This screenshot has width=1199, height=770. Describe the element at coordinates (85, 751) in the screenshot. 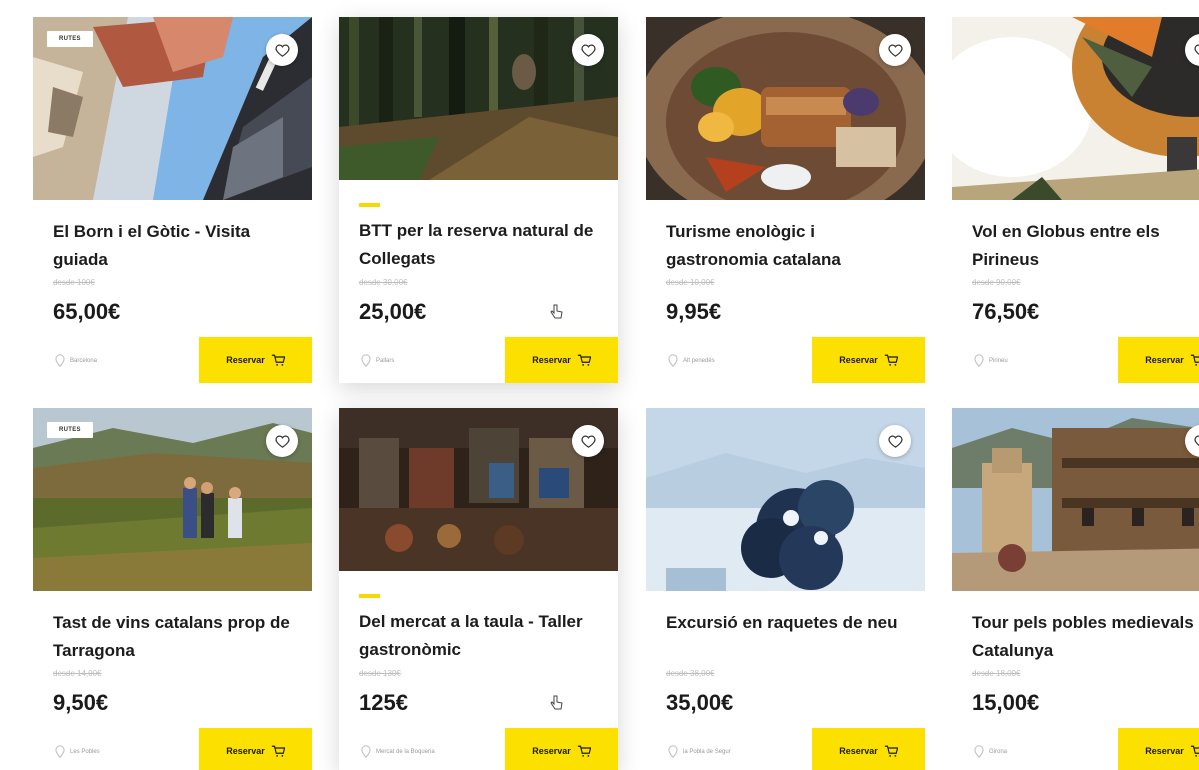

I see `location-label: Les Pobles` at that location.